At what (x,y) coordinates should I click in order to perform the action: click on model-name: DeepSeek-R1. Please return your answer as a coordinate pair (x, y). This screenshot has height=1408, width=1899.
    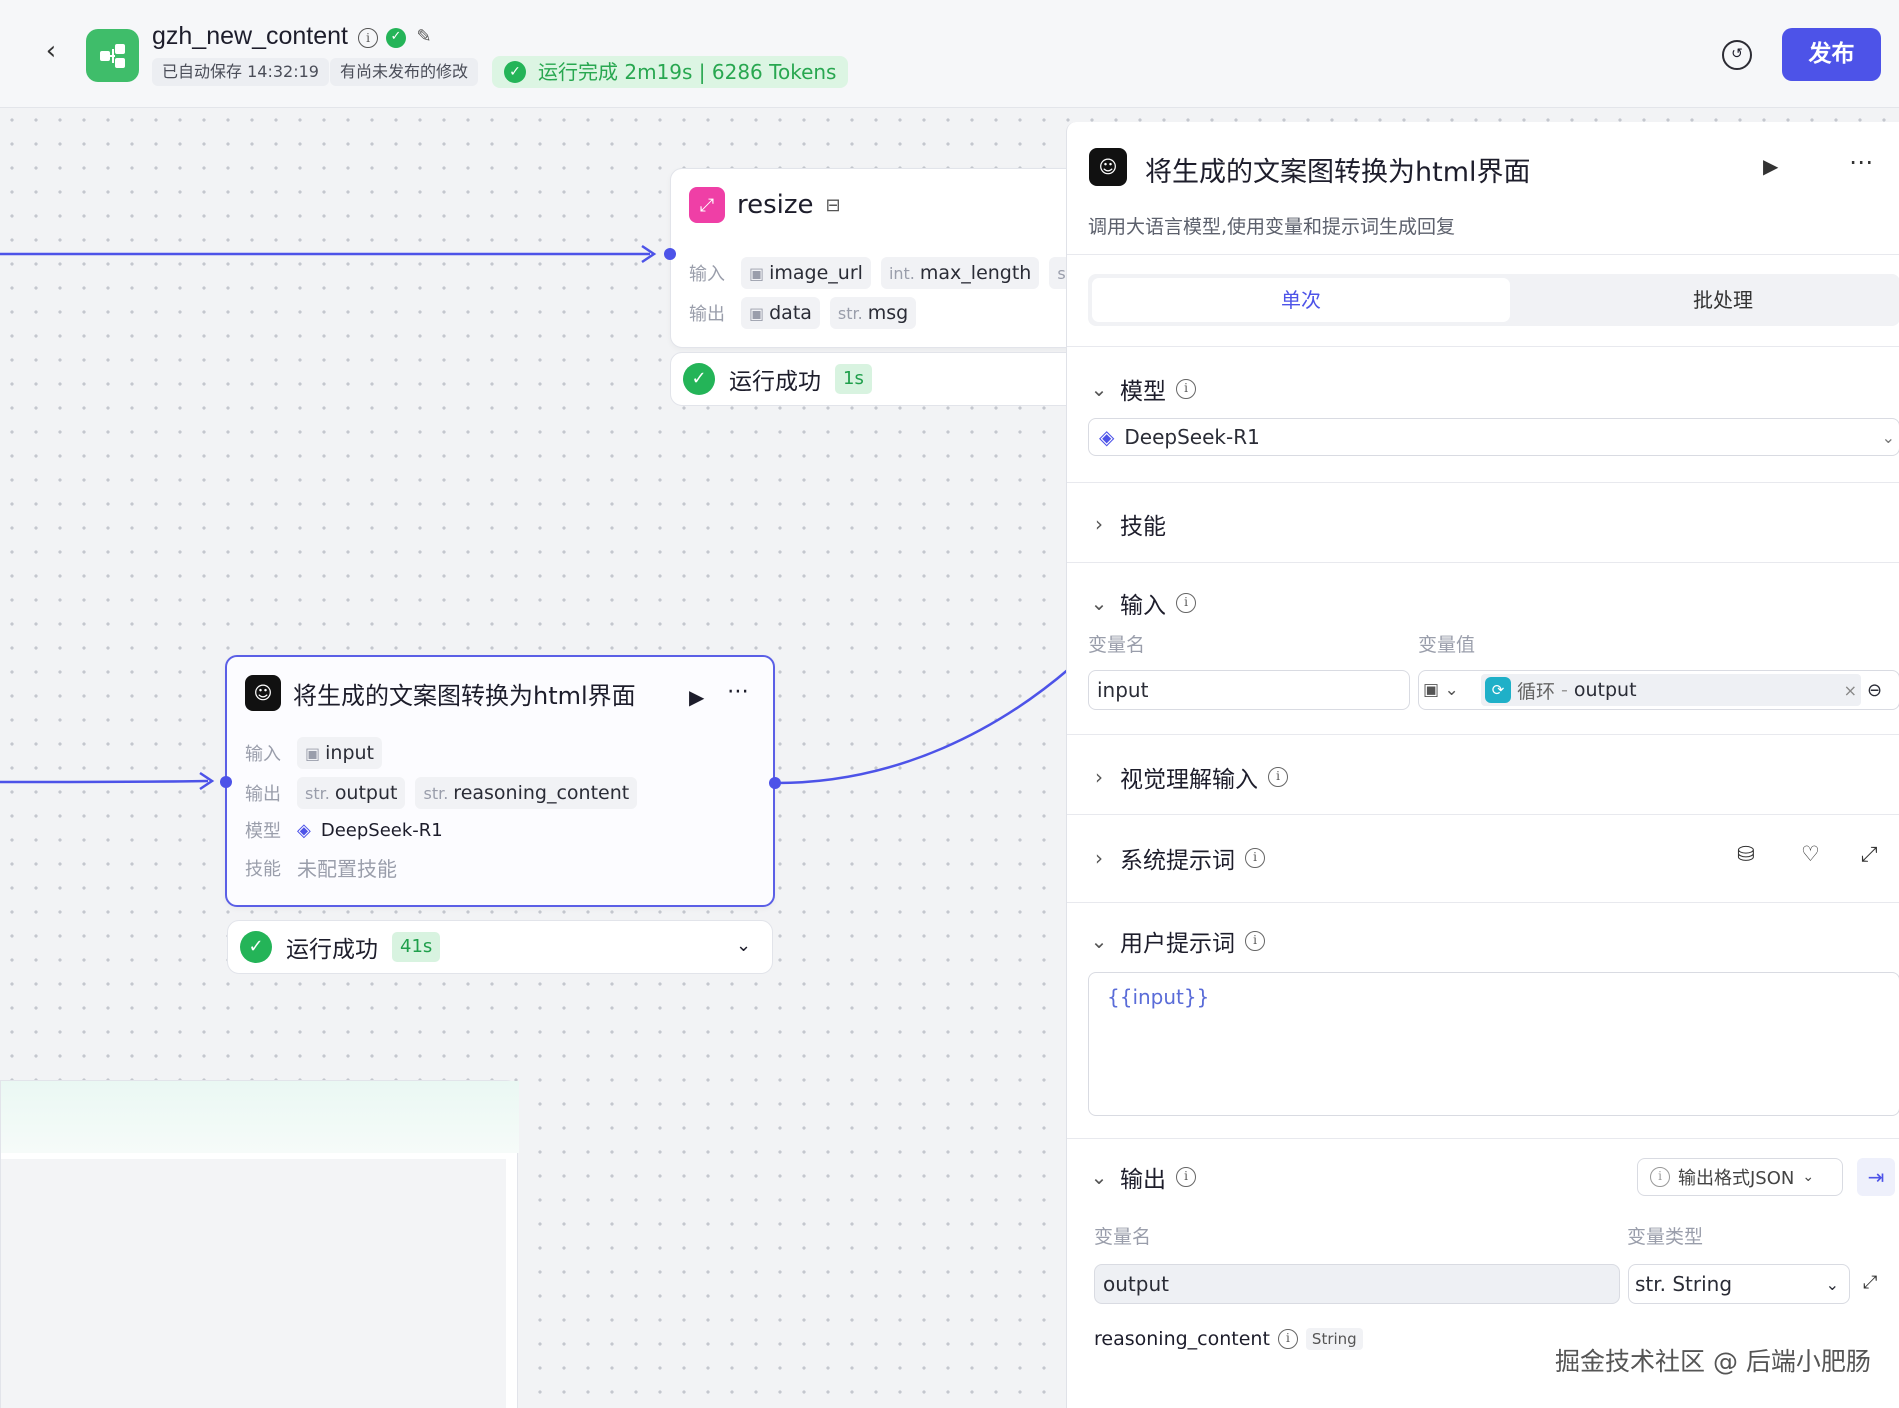
    Looking at the image, I should click on (381, 830).